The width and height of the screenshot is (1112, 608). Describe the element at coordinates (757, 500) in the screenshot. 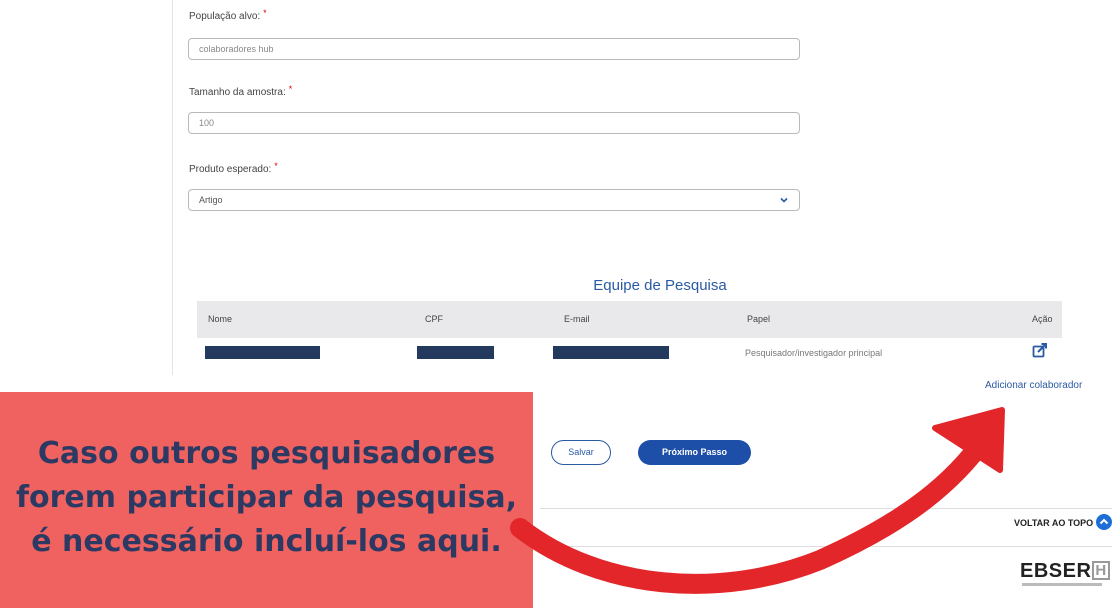

I see `curved-arrow-icon` at that location.